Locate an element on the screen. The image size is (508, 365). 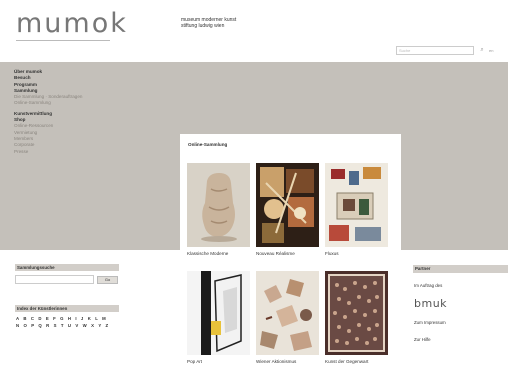
sammlungssuche-input is located at coordinates (54, 279).